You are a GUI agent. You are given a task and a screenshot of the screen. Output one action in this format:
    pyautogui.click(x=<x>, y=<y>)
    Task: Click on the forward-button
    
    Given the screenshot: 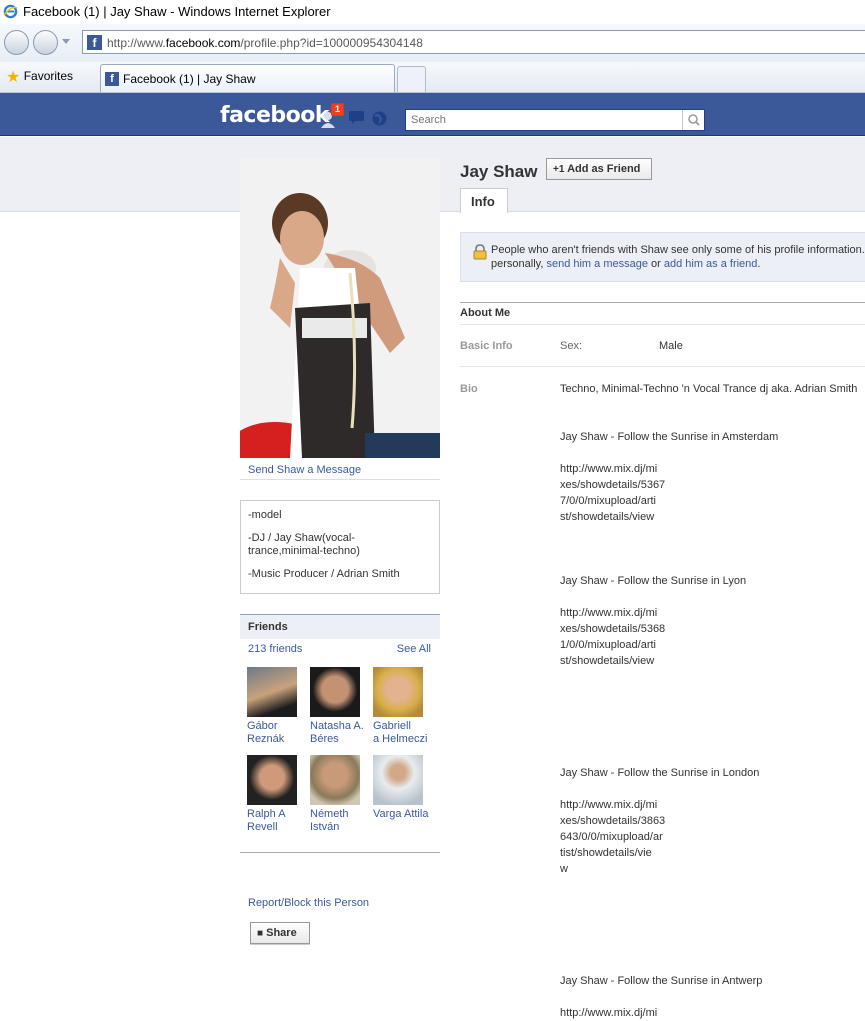 What is the action you would take?
    pyautogui.click(x=45, y=42)
    